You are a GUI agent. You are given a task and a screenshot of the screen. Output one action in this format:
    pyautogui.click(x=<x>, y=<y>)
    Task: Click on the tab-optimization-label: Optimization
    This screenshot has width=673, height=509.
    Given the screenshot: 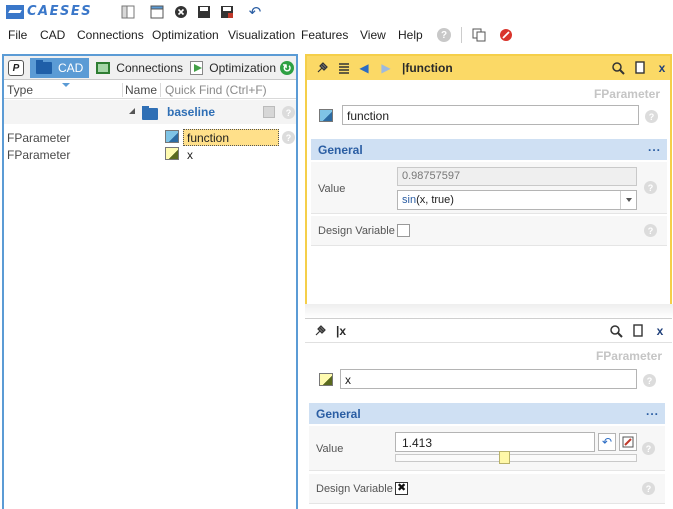 What is the action you would take?
    pyautogui.click(x=242, y=68)
    